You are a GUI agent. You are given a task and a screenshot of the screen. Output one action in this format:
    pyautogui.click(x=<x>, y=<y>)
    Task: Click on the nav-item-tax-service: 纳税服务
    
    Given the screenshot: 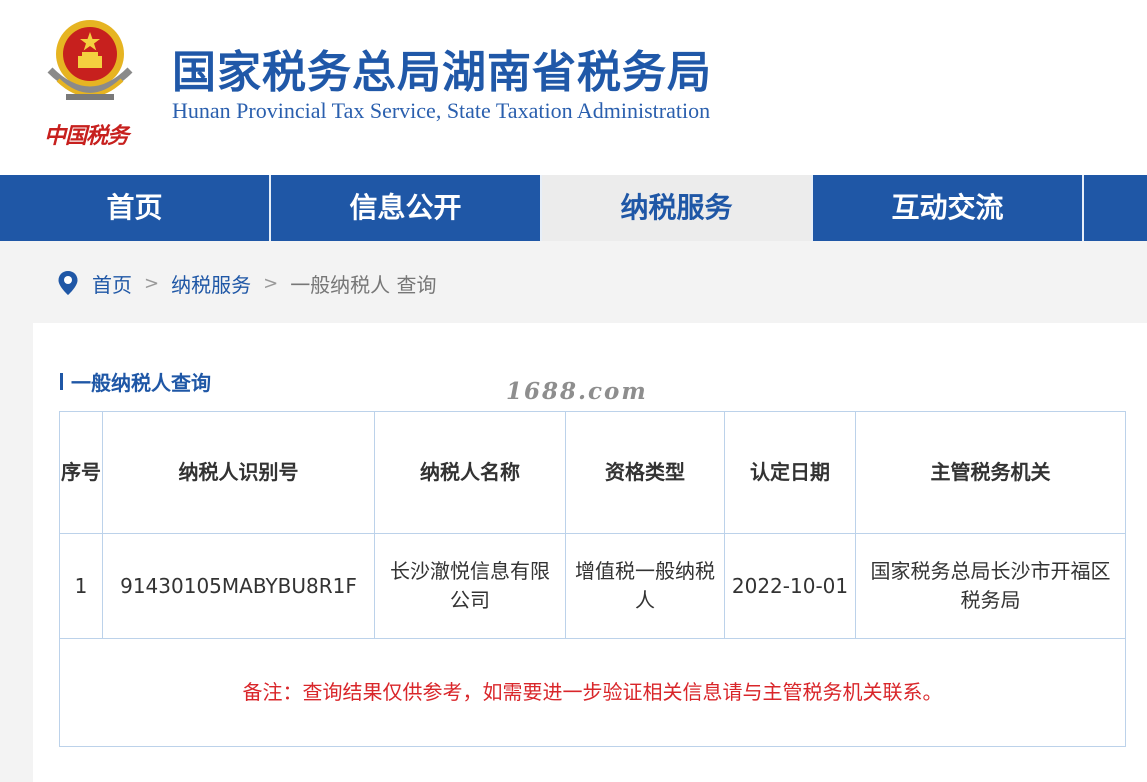 What is the action you would take?
    pyautogui.click(x=677, y=208)
    